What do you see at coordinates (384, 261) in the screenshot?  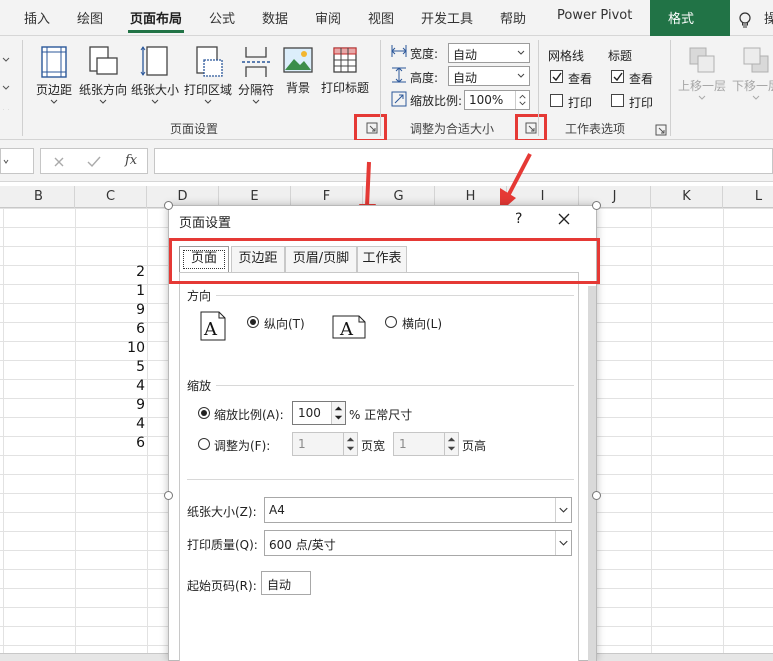 I see `highlight-box-dialog-tabs` at bounding box center [384, 261].